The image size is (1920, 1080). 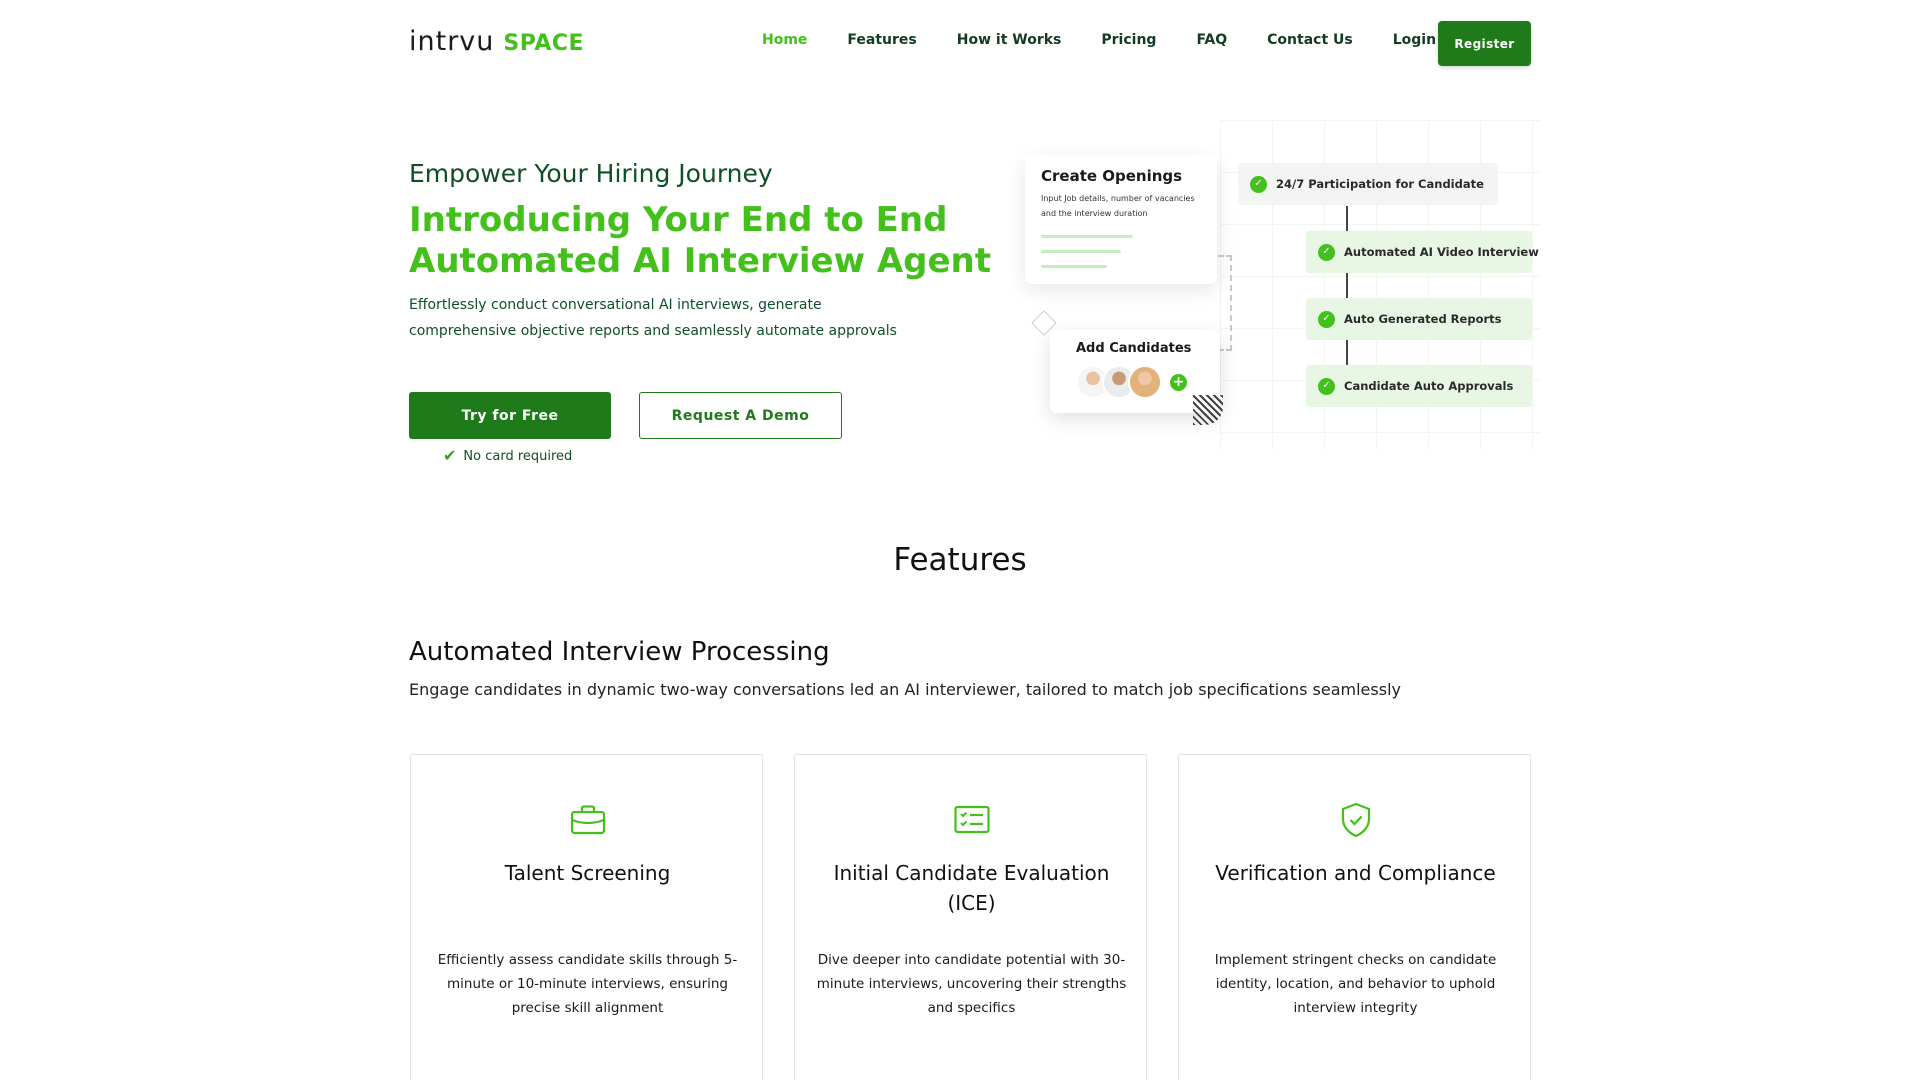 I want to click on workflow-step: ✓ Auto Generated Reports, so click(x=1419, y=319).